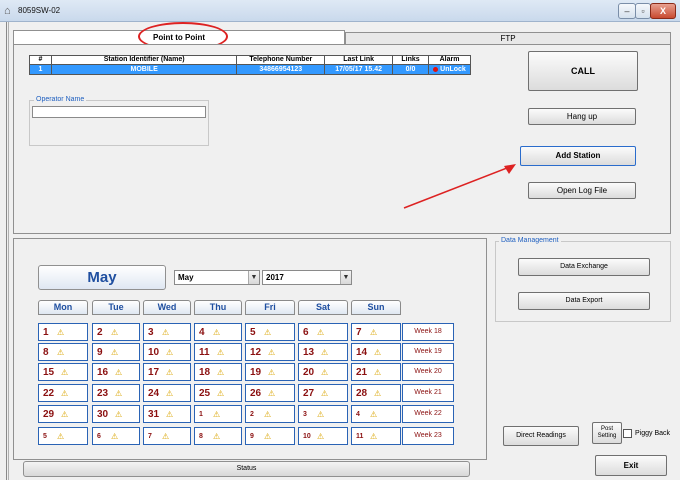 This screenshot has width=680, height=480. I want to click on month-select-value: May, so click(186, 277).